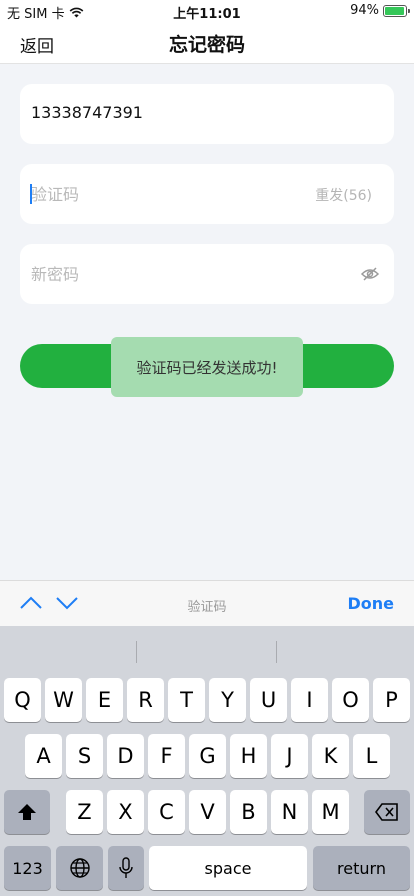 This screenshot has width=414, height=896. What do you see at coordinates (330, 812) in the screenshot?
I see `key-m: M` at bounding box center [330, 812].